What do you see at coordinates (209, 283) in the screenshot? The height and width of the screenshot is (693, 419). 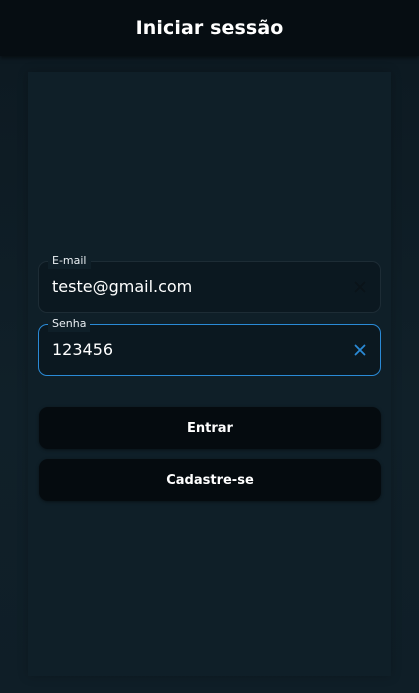 I see `email-field: E-mail teste@gmail.com` at bounding box center [209, 283].